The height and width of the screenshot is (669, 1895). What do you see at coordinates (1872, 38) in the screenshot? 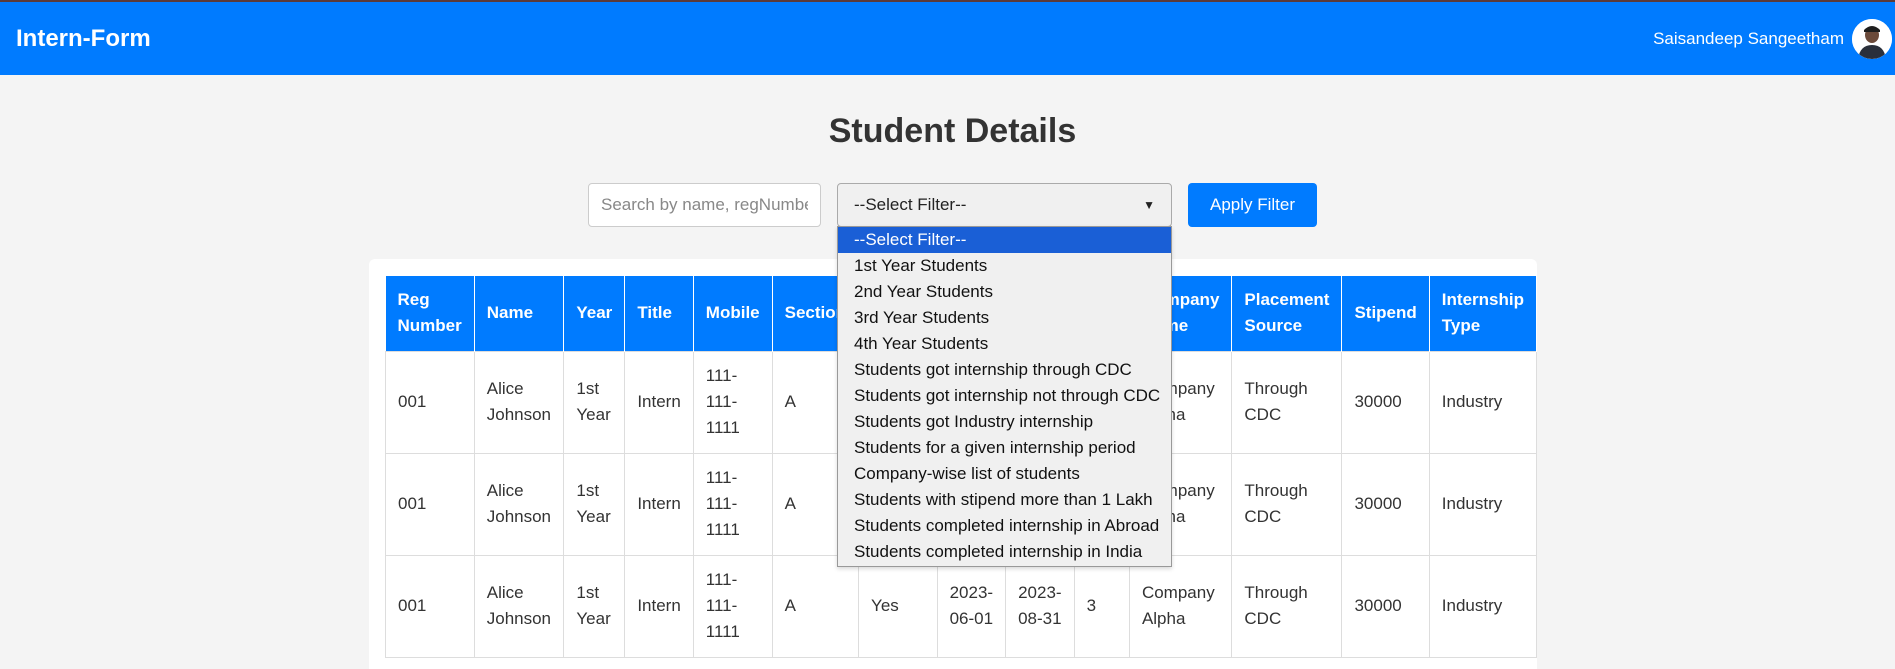
I see `user-avatar-icon` at bounding box center [1872, 38].